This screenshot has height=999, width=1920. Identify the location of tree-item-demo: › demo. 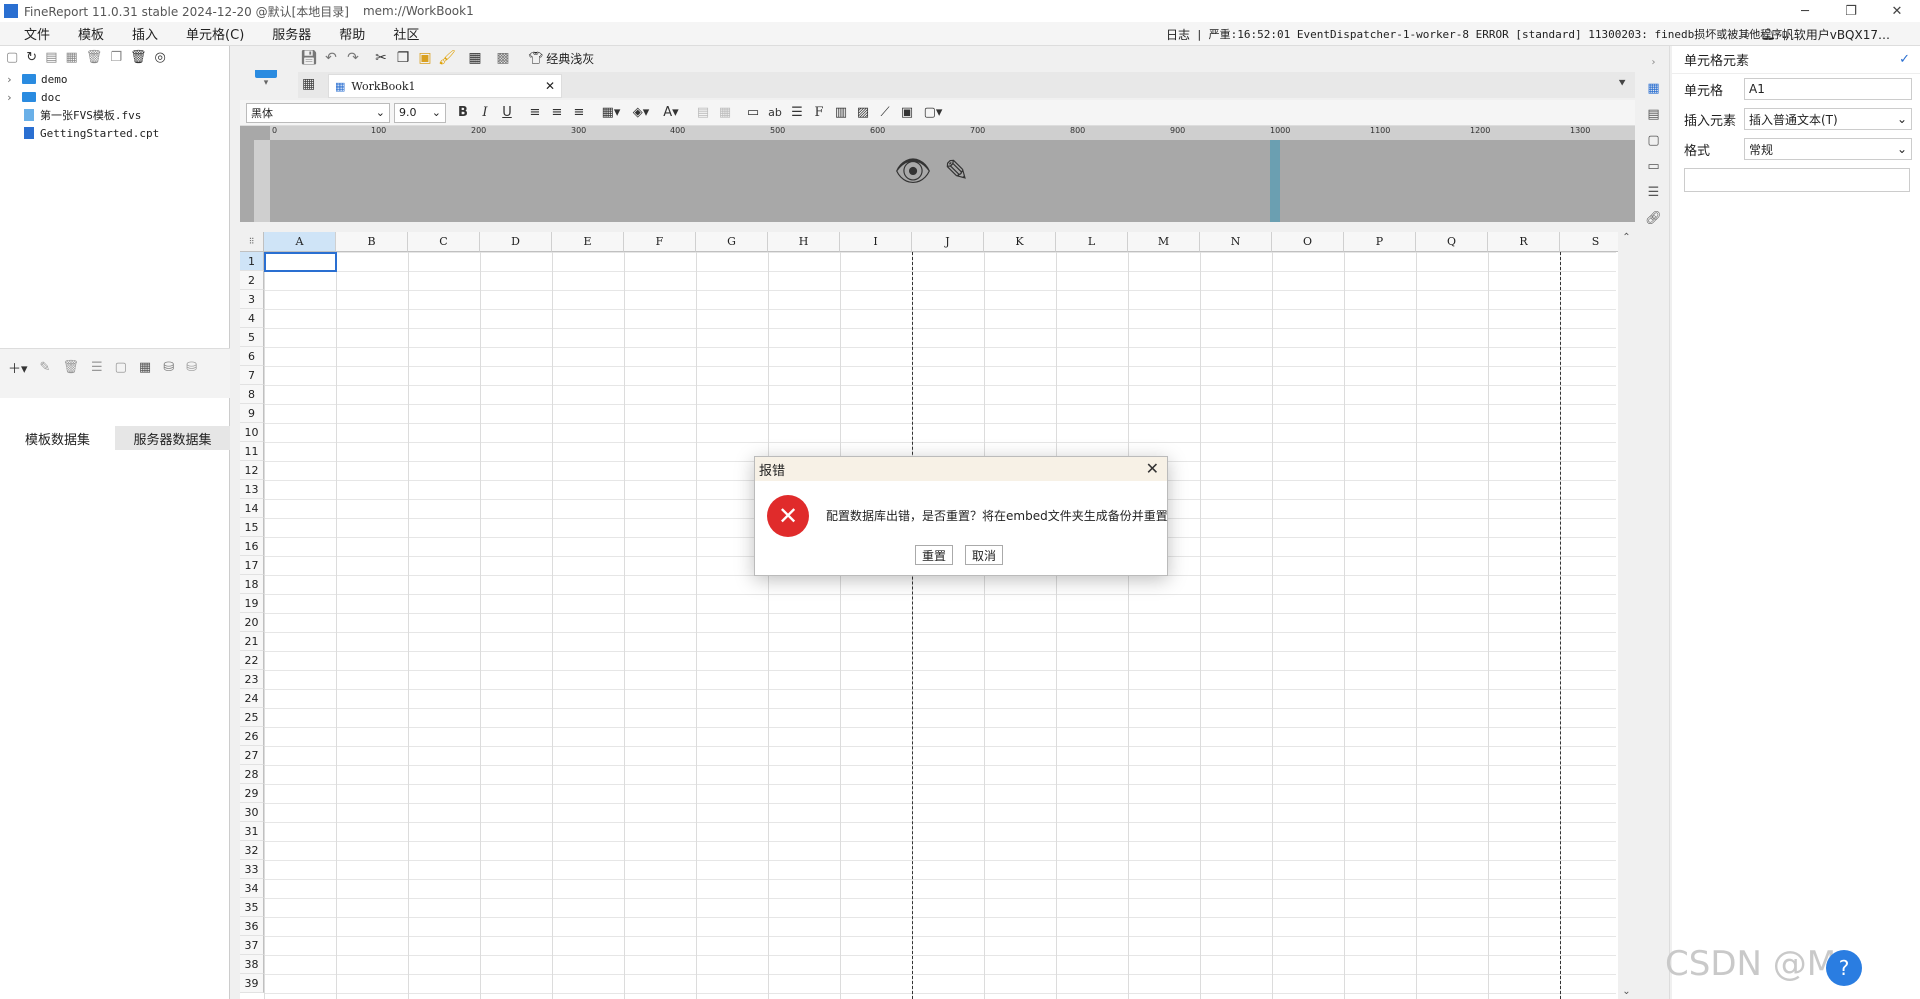
(114, 79).